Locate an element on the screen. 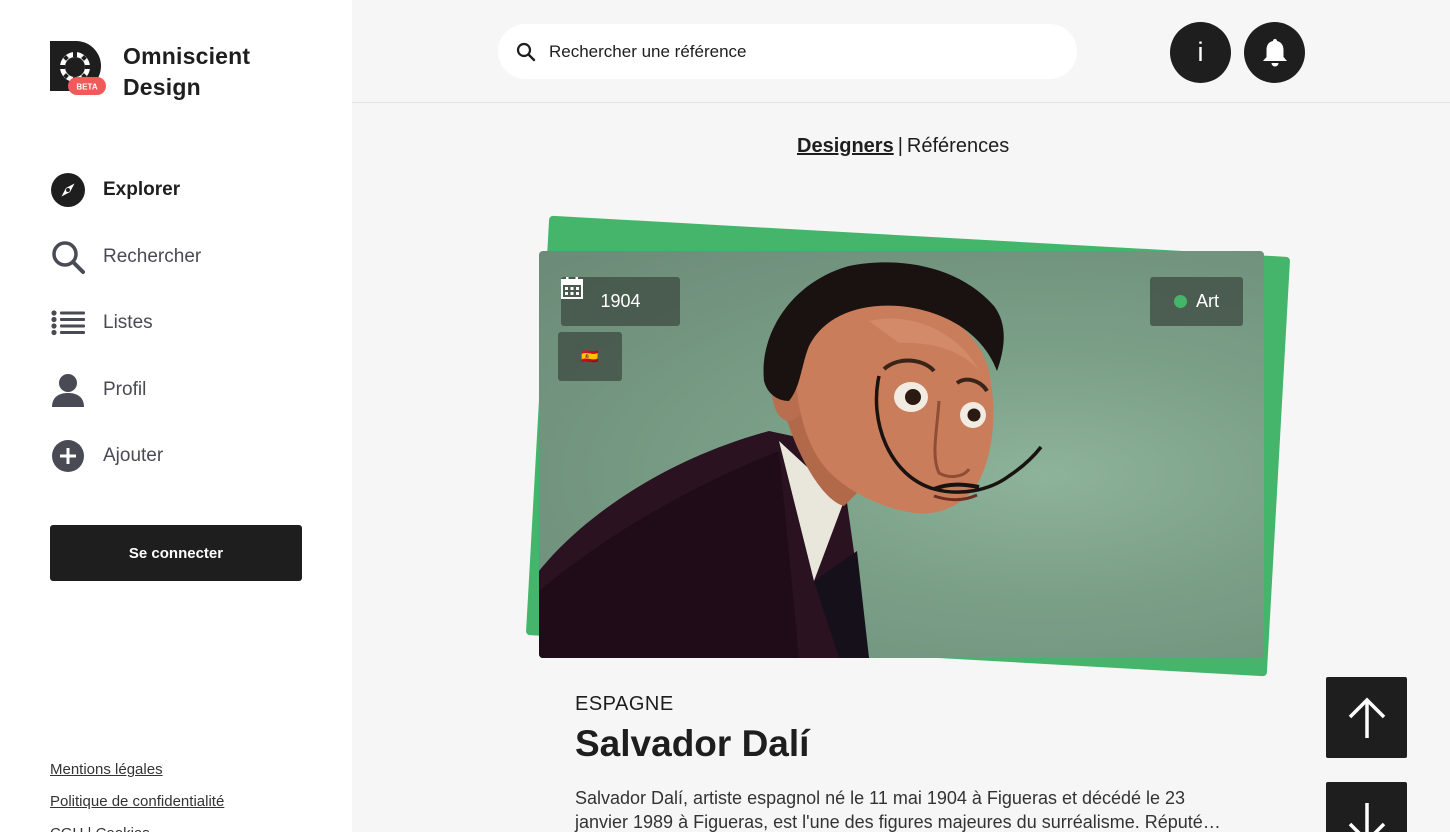  brand-line-1: Omniscient is located at coordinates (187, 56).